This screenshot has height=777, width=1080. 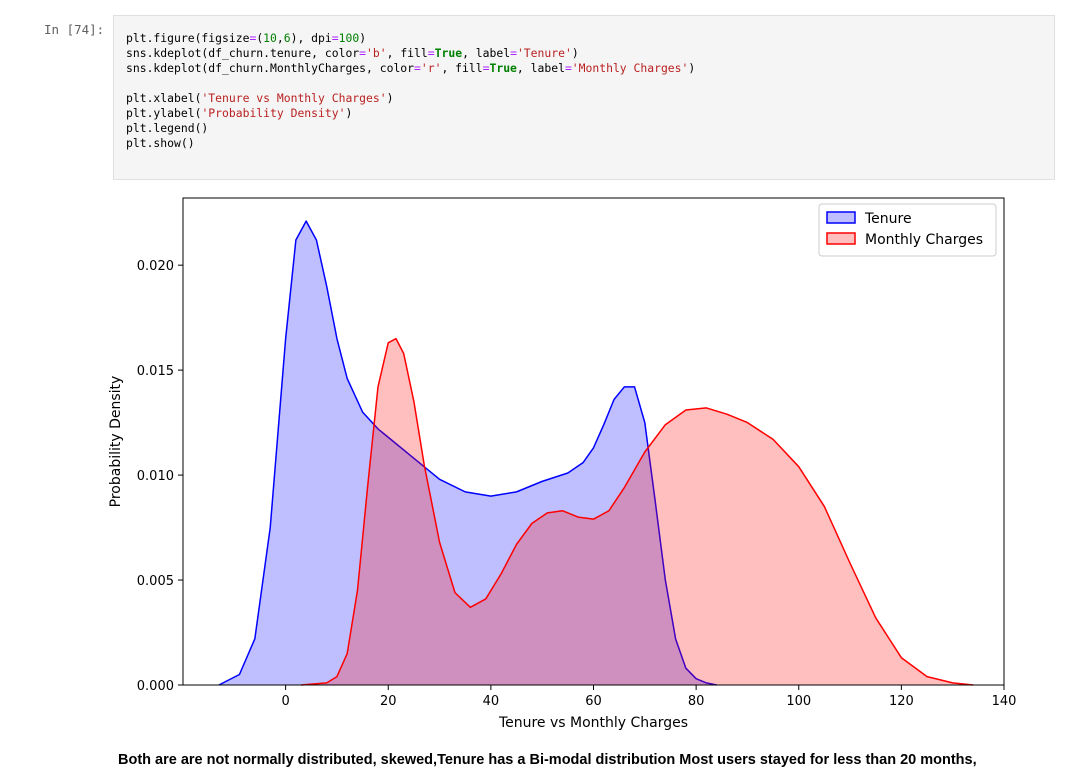 I want to click on legend-label-1: Monthly Charges, so click(x=924, y=240).